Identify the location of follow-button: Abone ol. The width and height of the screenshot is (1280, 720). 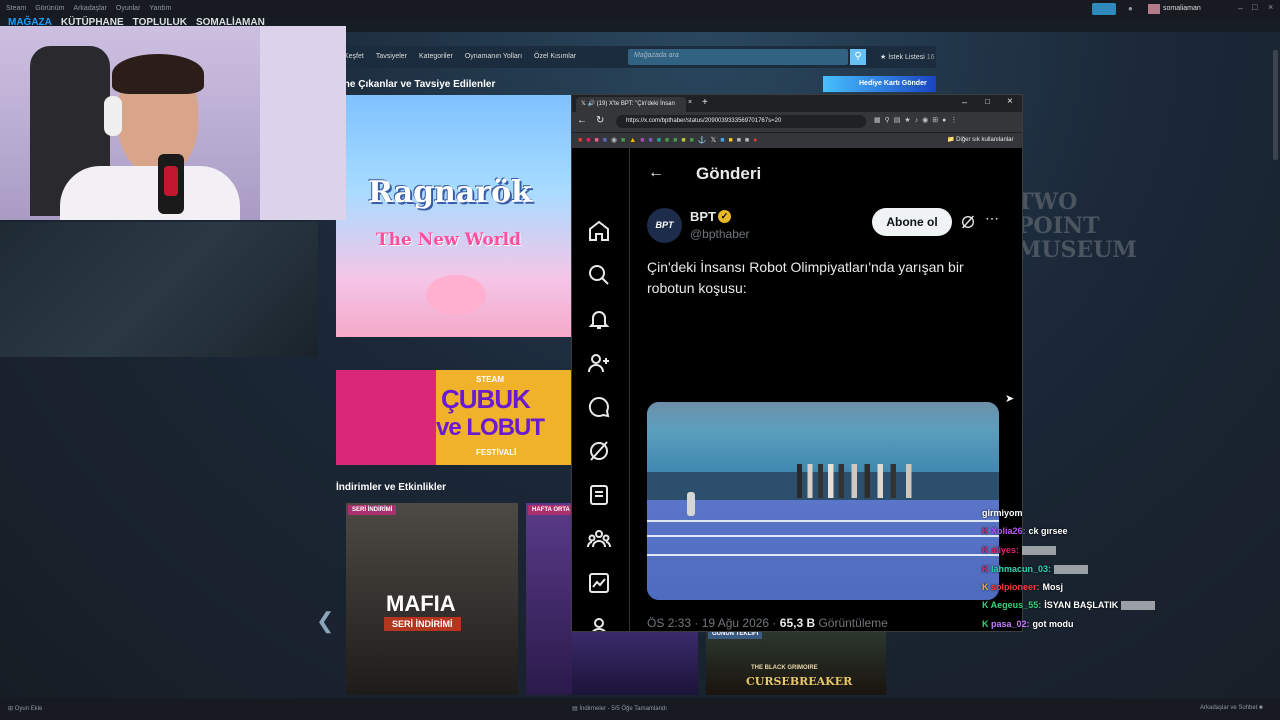
(912, 222).